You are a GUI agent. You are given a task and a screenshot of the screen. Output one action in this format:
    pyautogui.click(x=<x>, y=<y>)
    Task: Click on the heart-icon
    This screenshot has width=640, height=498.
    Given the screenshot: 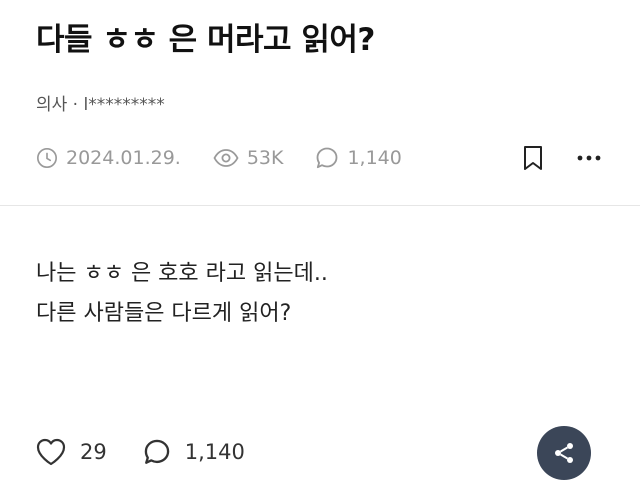 What is the action you would take?
    pyautogui.click(x=51, y=452)
    